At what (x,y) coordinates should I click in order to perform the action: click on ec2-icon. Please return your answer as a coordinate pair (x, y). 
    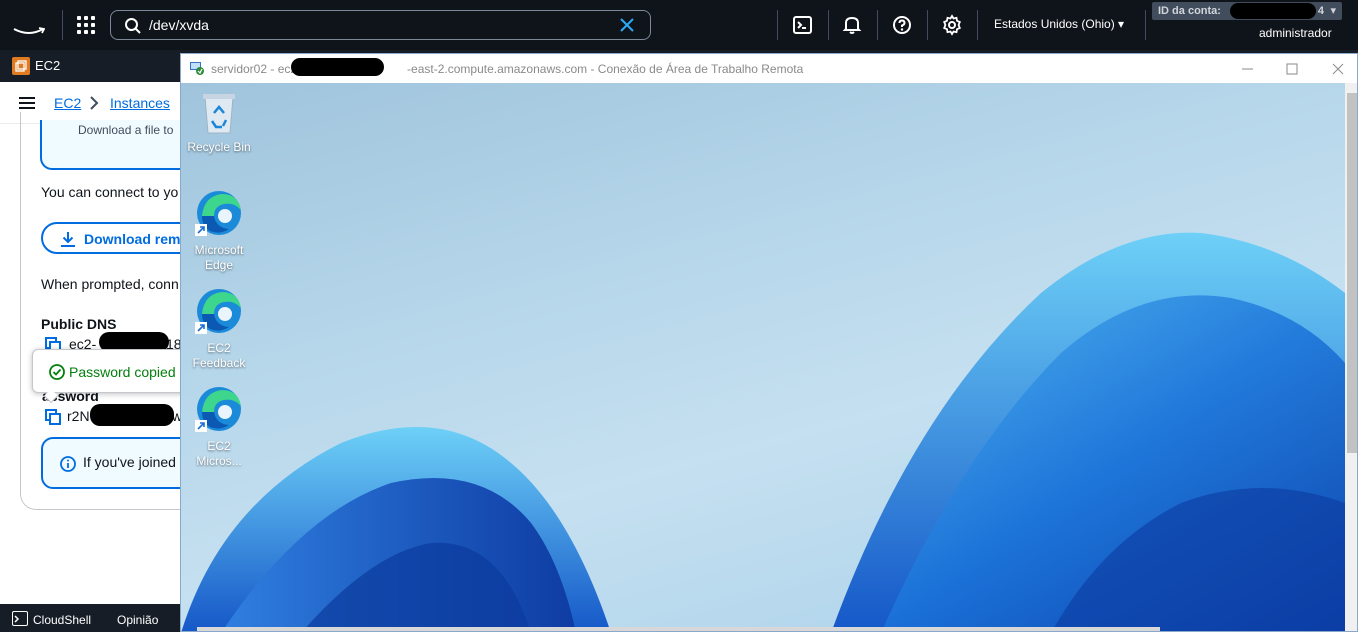
    Looking at the image, I should click on (21, 66).